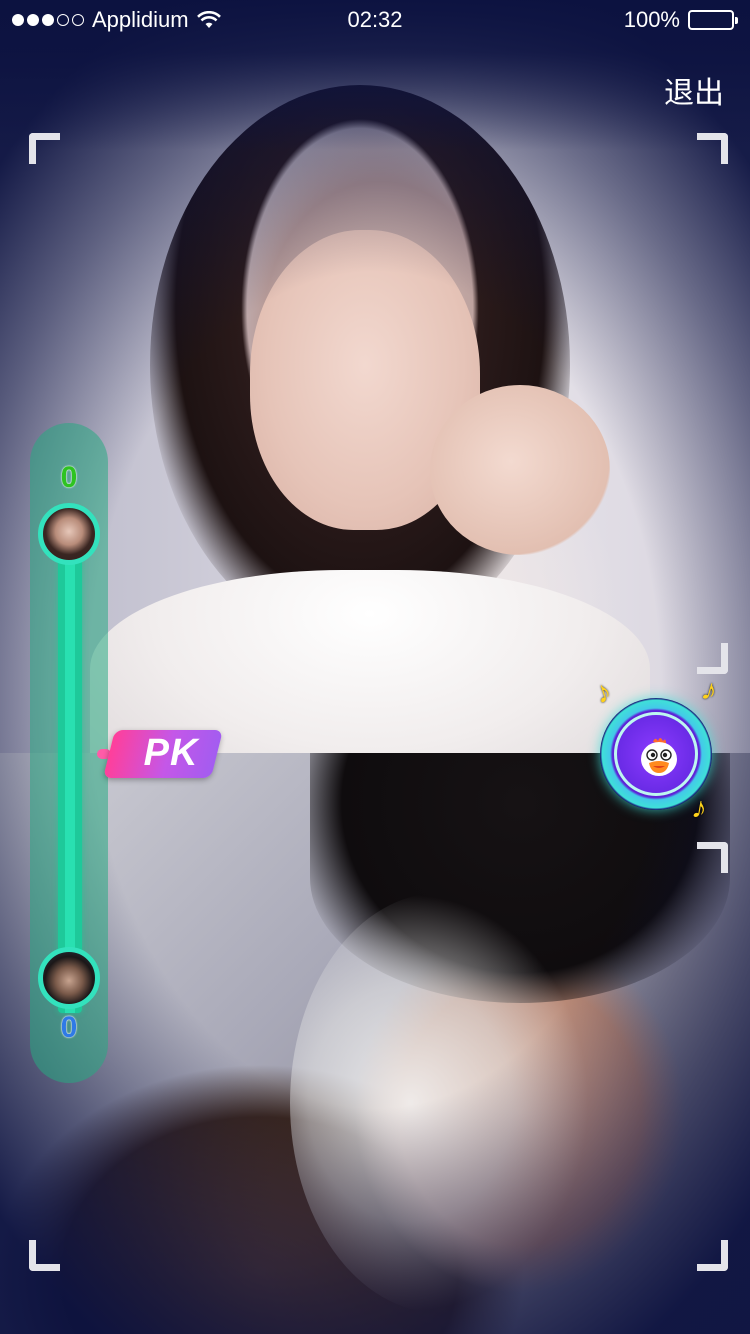  Describe the element at coordinates (44, 1255) in the screenshot. I see `frame-corner-bottom-left-icon` at that location.